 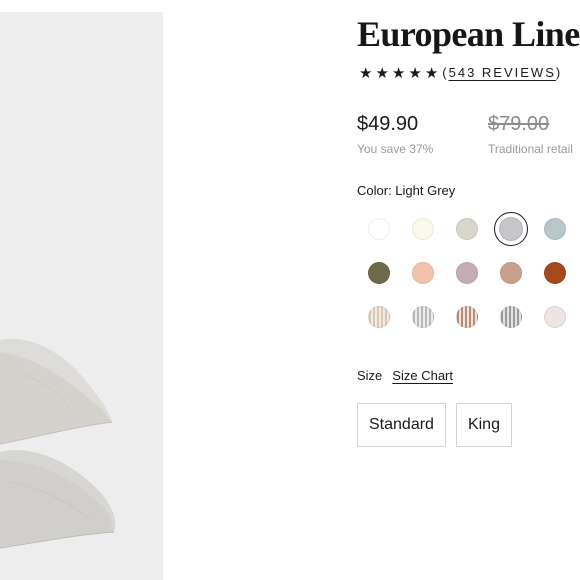 I want to click on reviews-link: (543 REVIEWS), so click(x=502, y=73).